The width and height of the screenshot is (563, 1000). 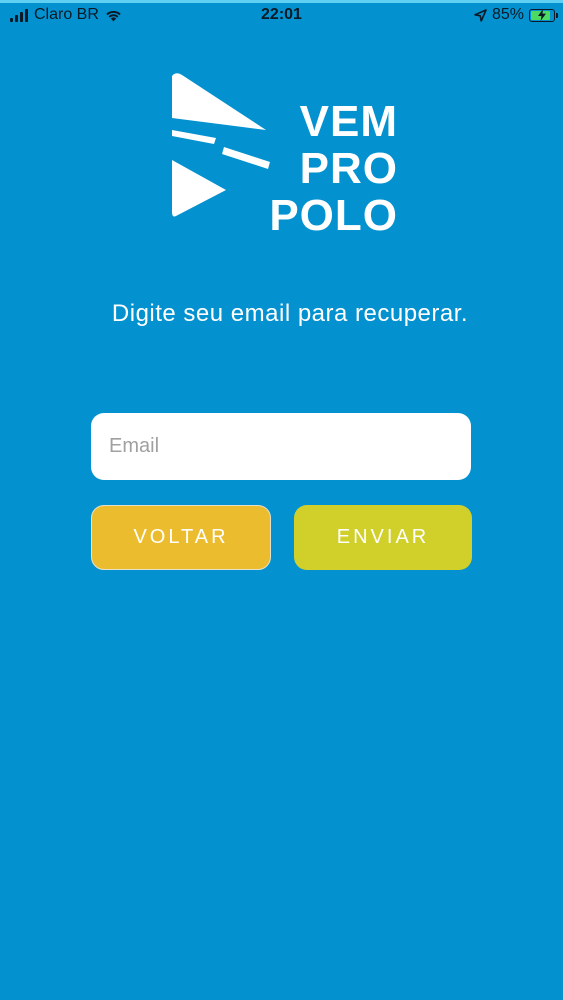 I want to click on vem-pro-polo-logo: VEM PRO POLO, so click(x=282, y=155).